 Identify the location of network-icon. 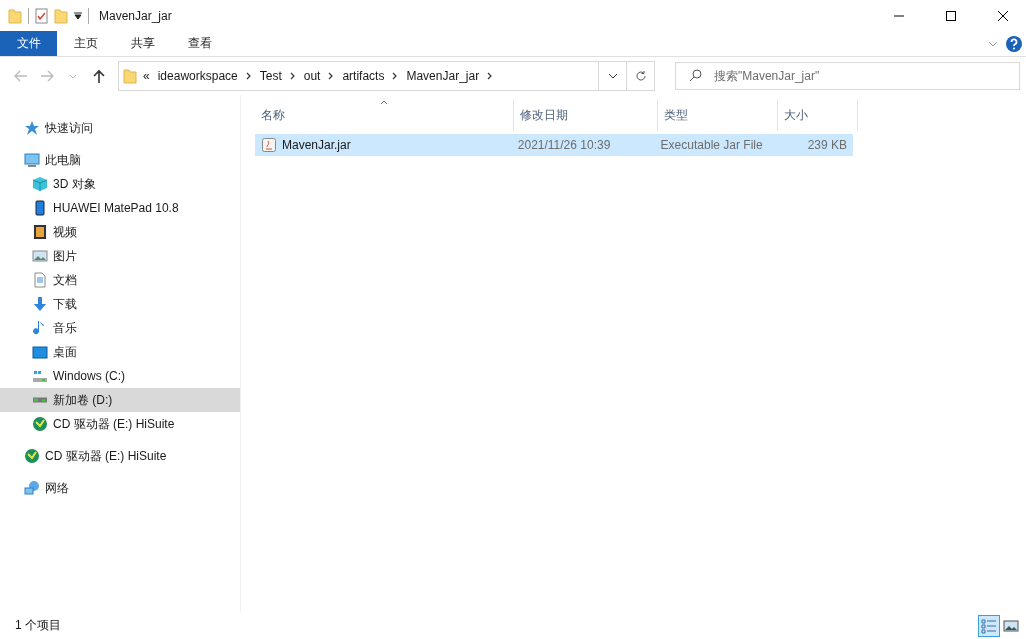
(32, 488).